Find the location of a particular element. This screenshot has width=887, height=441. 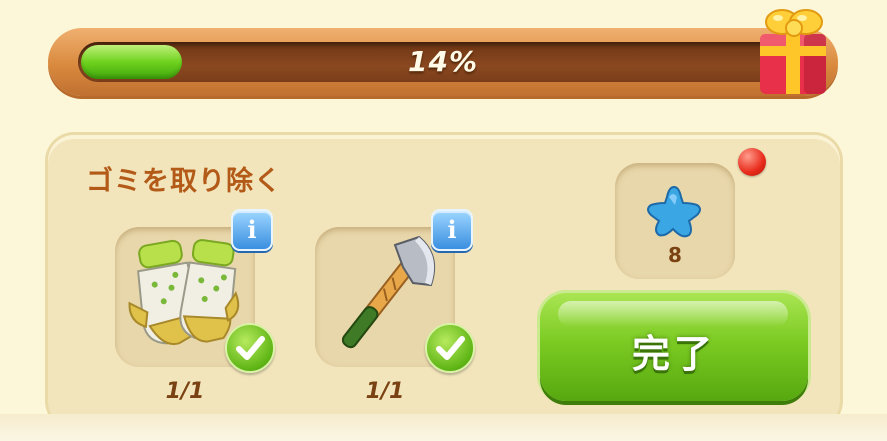

complete-button: 完了 is located at coordinates (674, 347).